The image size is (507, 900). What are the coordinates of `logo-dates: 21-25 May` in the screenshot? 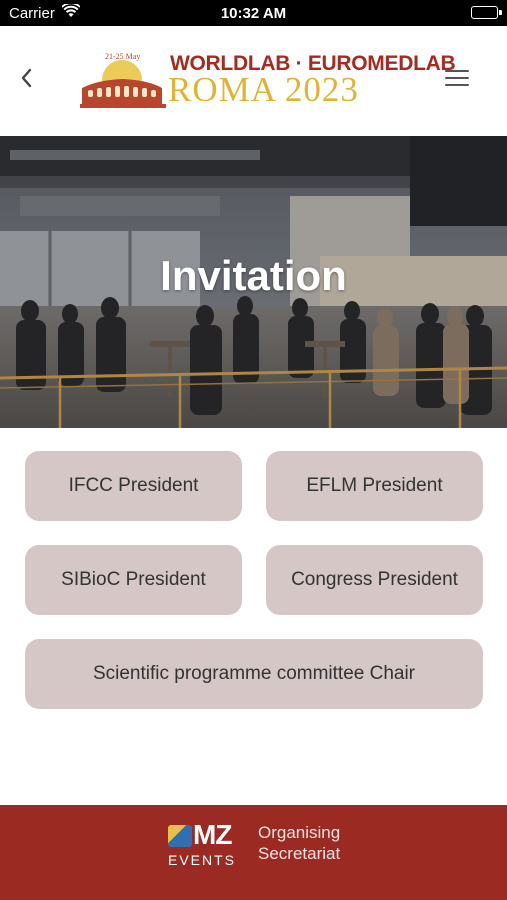 It's located at (123, 56).